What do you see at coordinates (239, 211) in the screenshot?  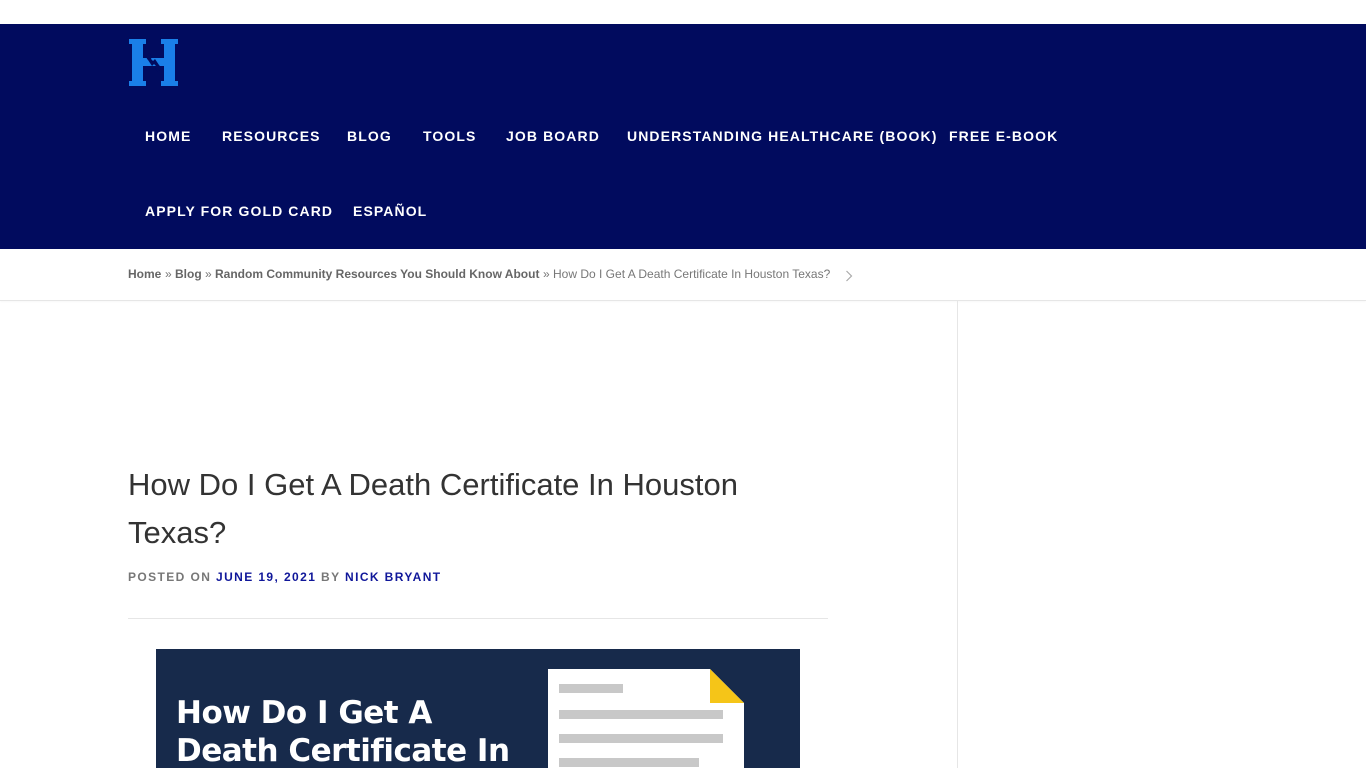 I see `nav-apply-gold-card: APPLY FOR GOLD CARD` at bounding box center [239, 211].